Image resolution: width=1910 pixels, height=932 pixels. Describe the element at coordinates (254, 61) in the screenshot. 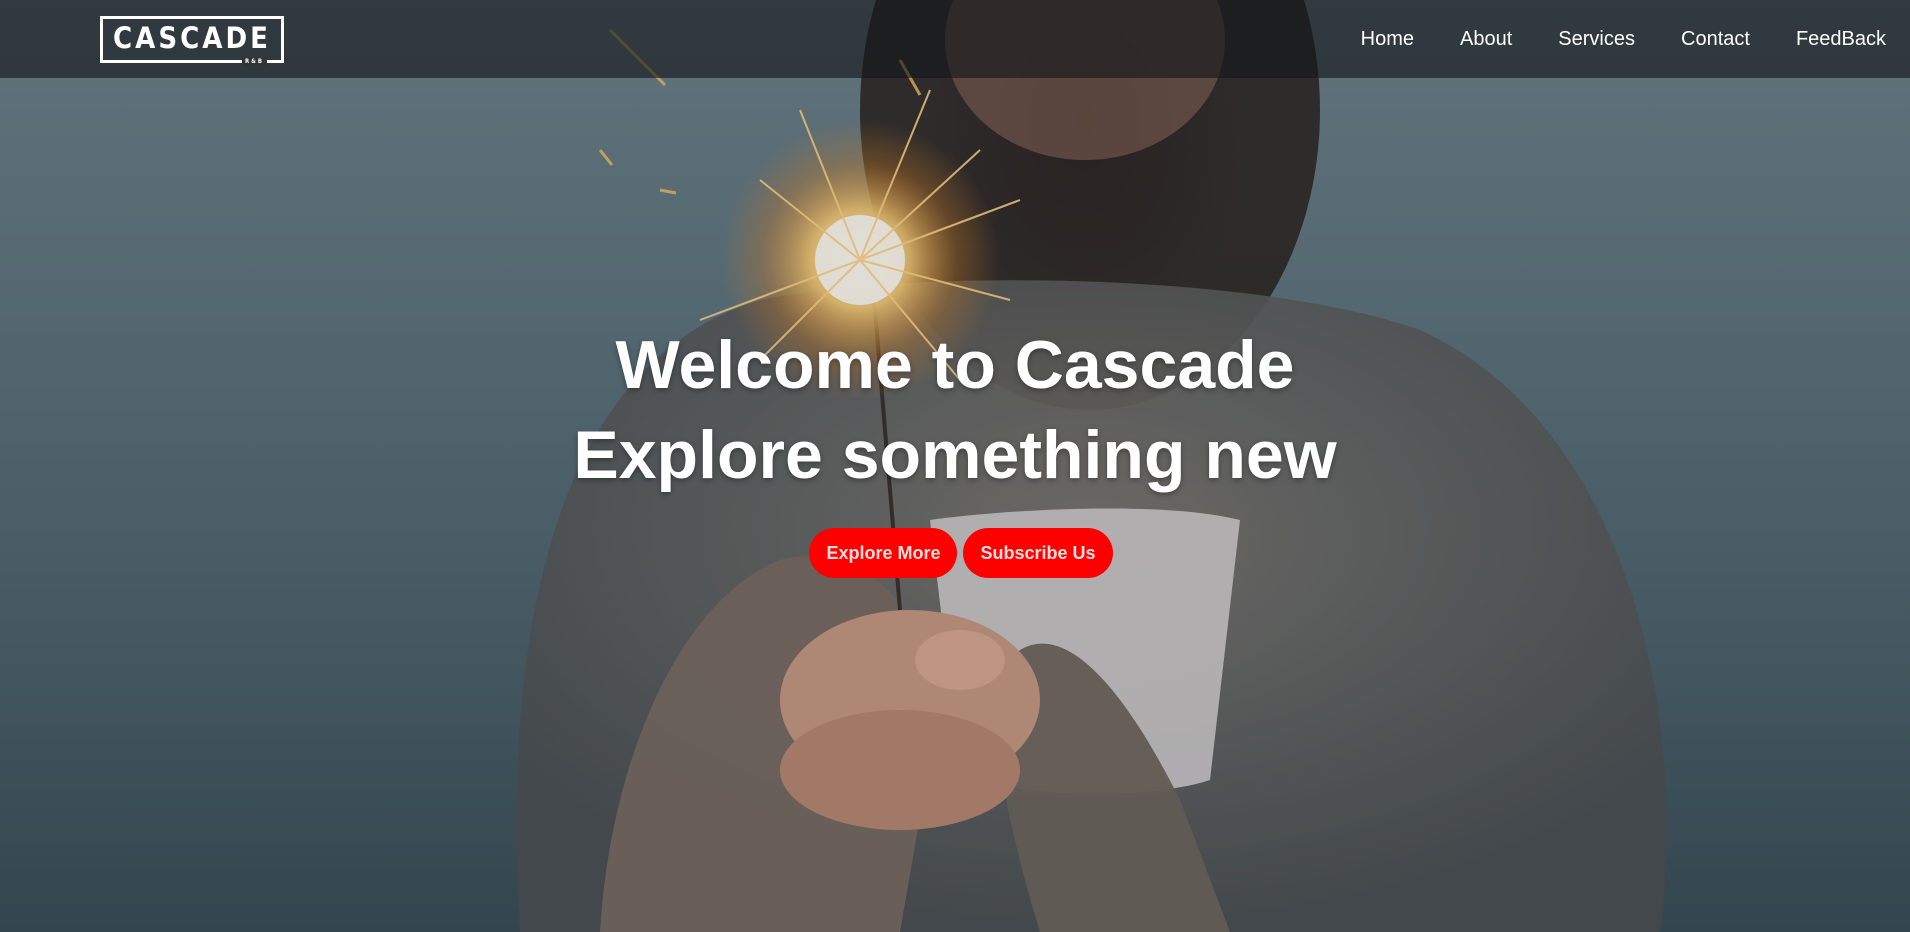

I see `logo-subtext: R&B` at that location.